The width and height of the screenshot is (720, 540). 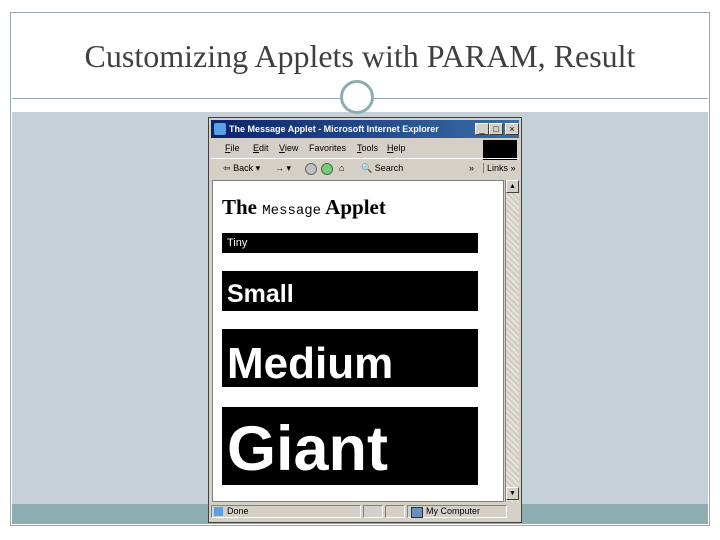 I want to click on stop-icon, so click(x=311, y=169).